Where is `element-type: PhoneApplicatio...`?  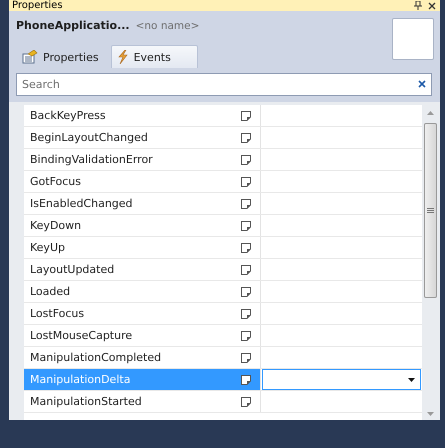 element-type: PhoneApplicatio... is located at coordinates (73, 25).